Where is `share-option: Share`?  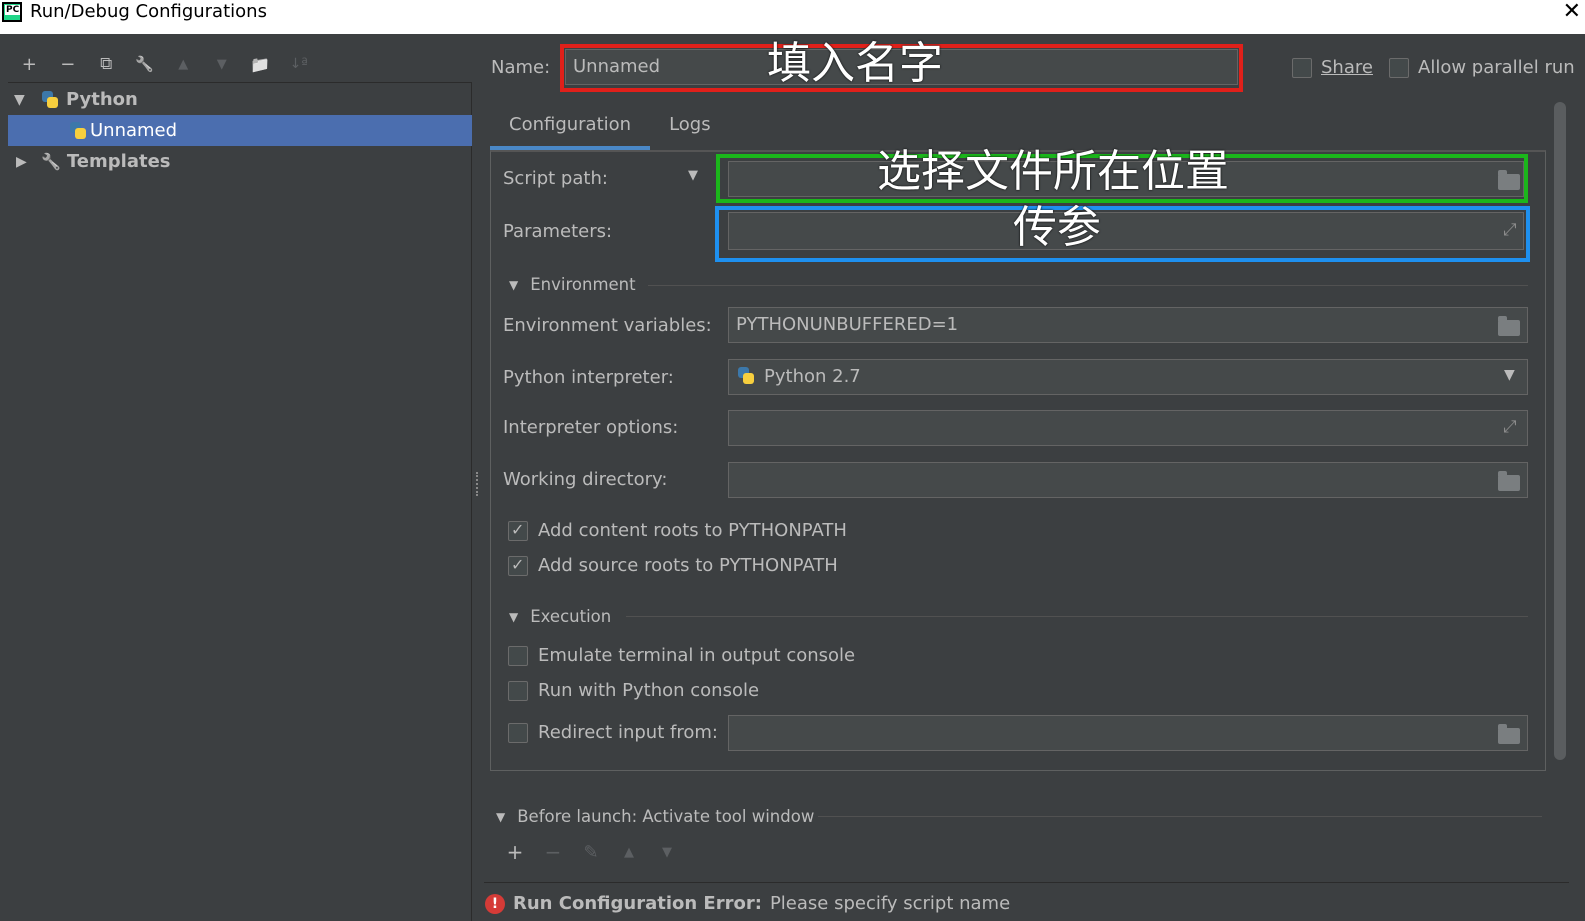
share-option: Share is located at coordinates (1332, 67).